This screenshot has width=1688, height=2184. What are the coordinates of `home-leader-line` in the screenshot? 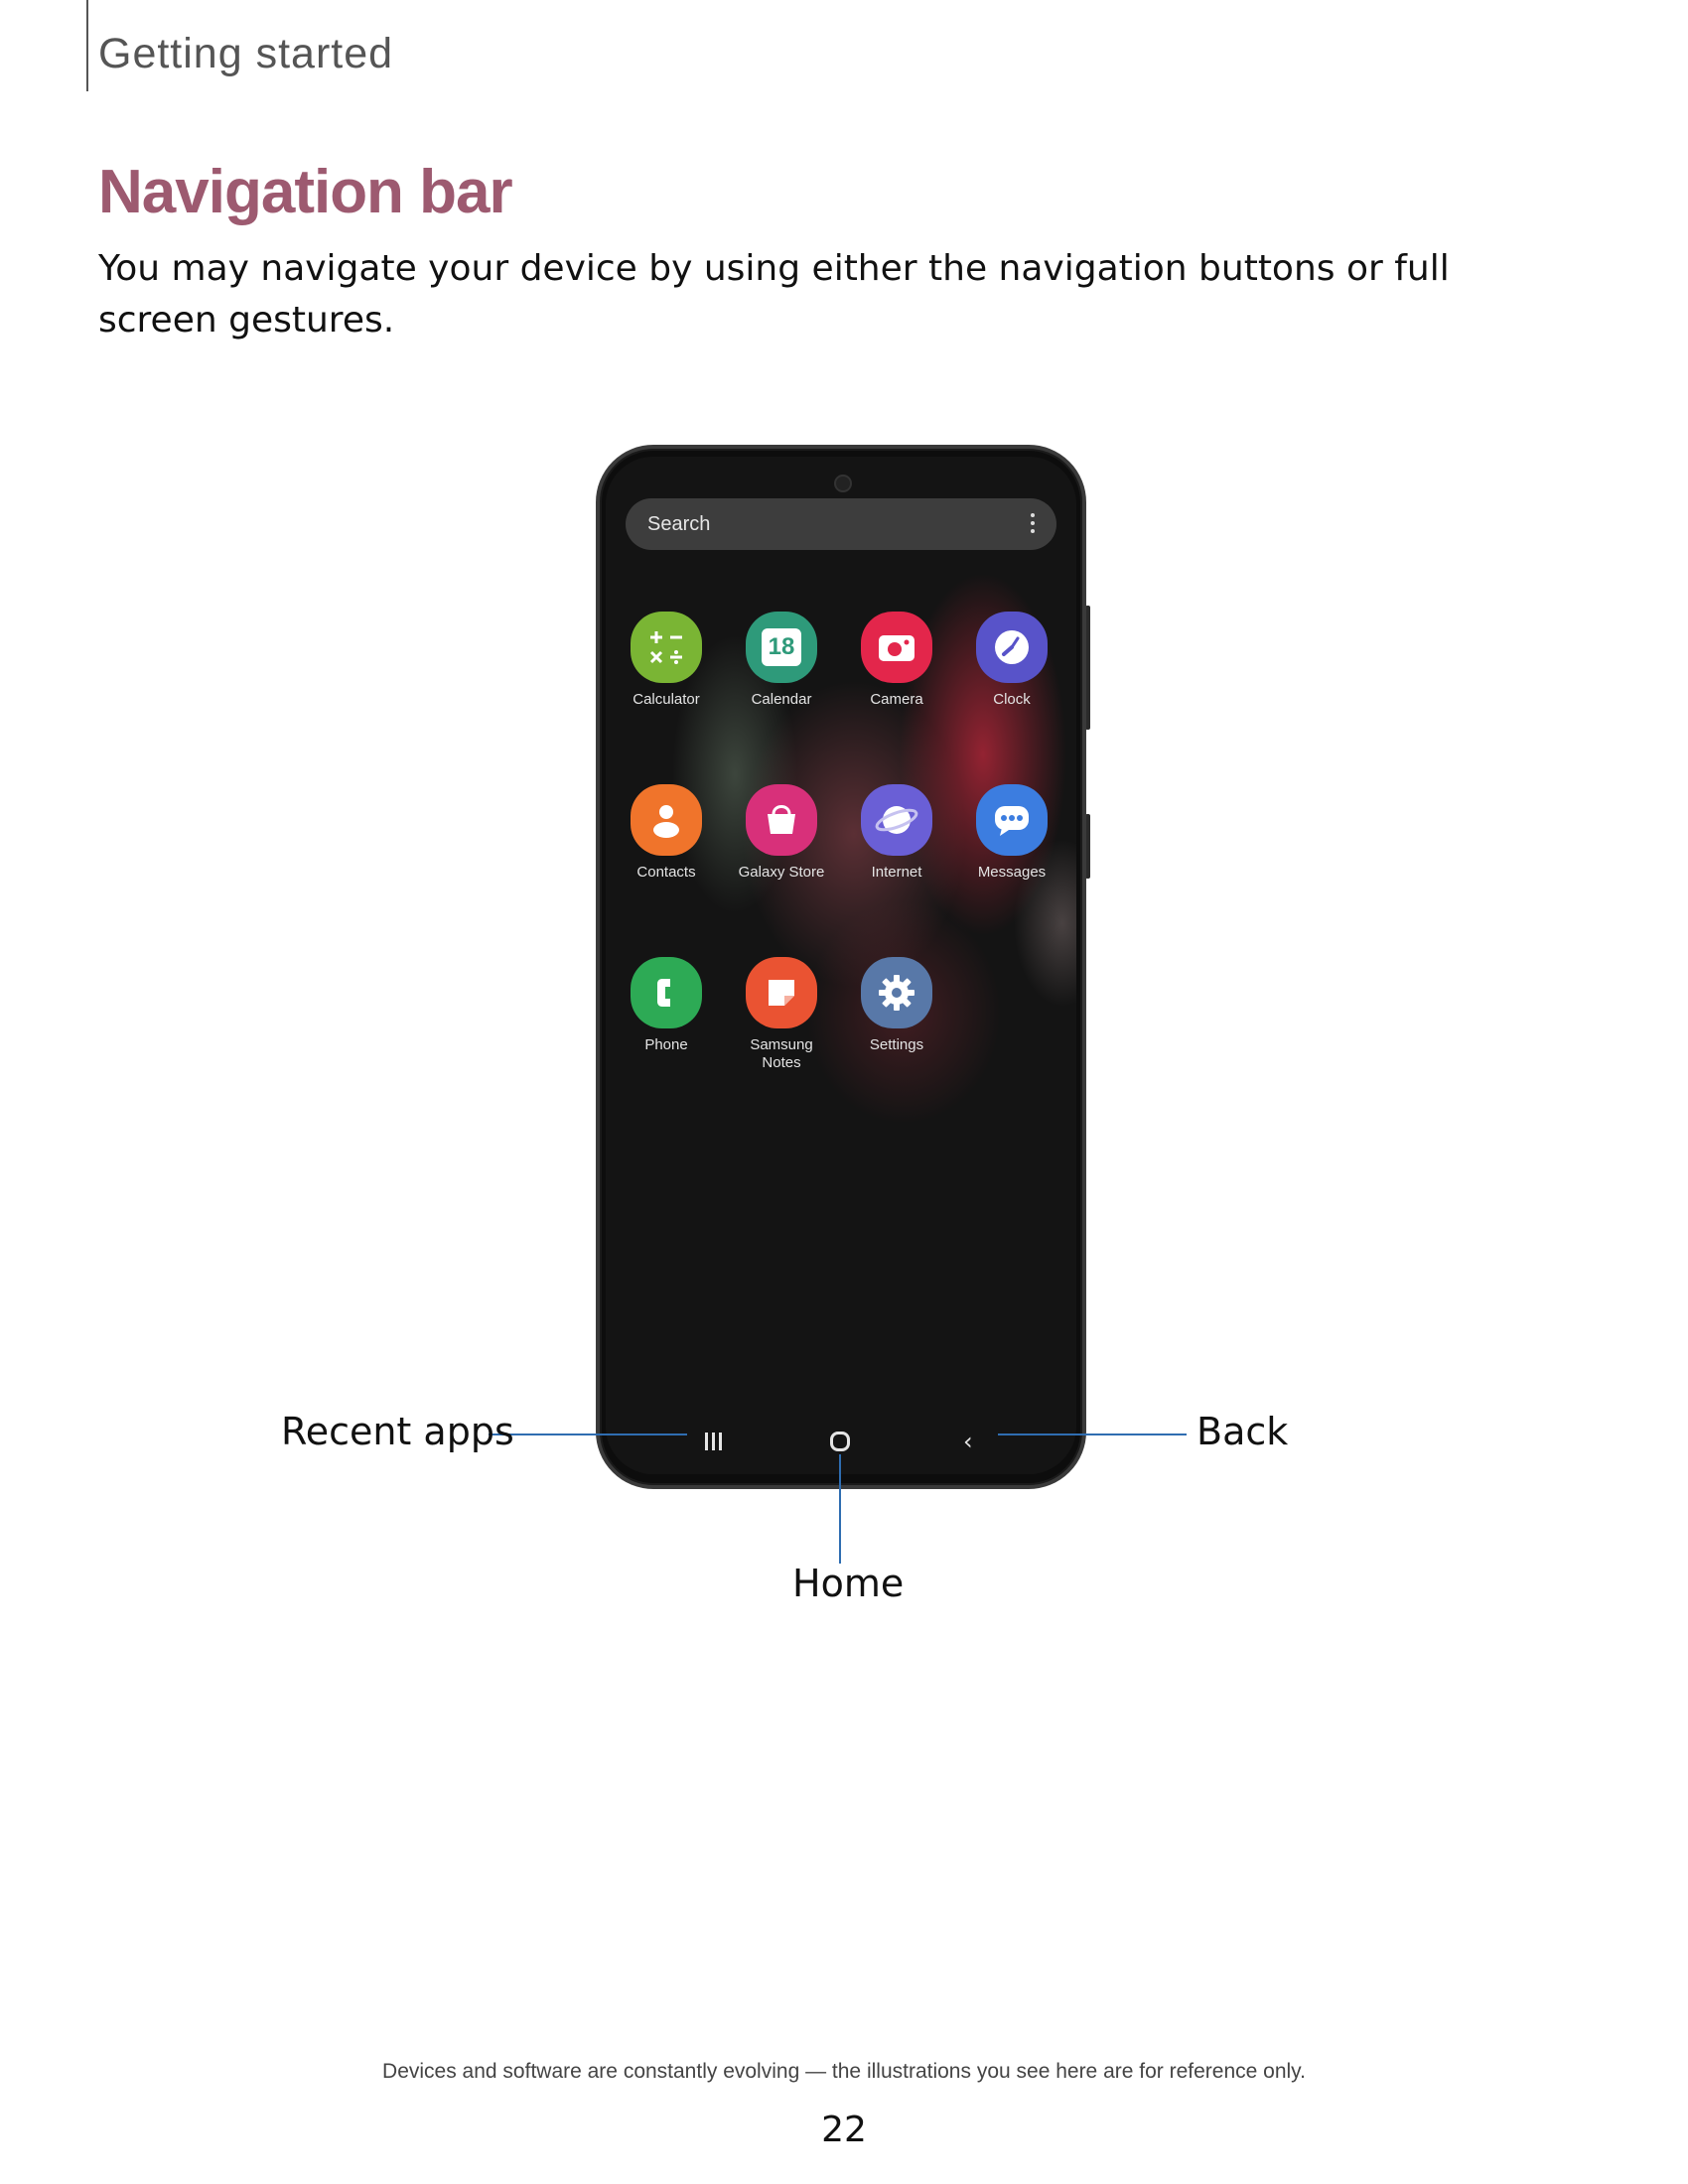 It's located at (840, 1509).